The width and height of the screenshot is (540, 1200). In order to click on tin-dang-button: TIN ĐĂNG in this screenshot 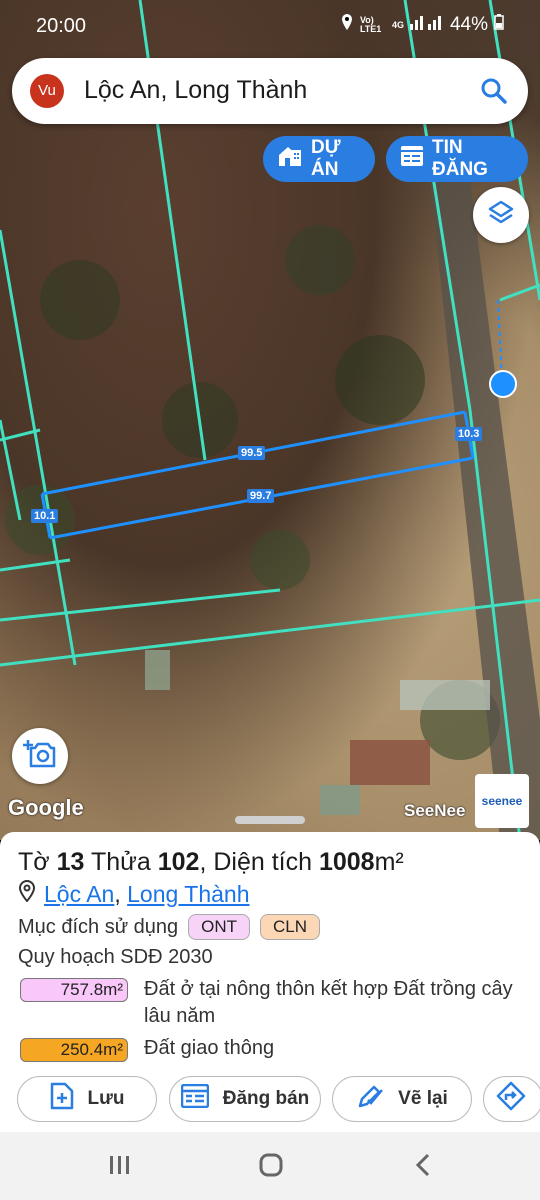, I will do `click(457, 159)`.